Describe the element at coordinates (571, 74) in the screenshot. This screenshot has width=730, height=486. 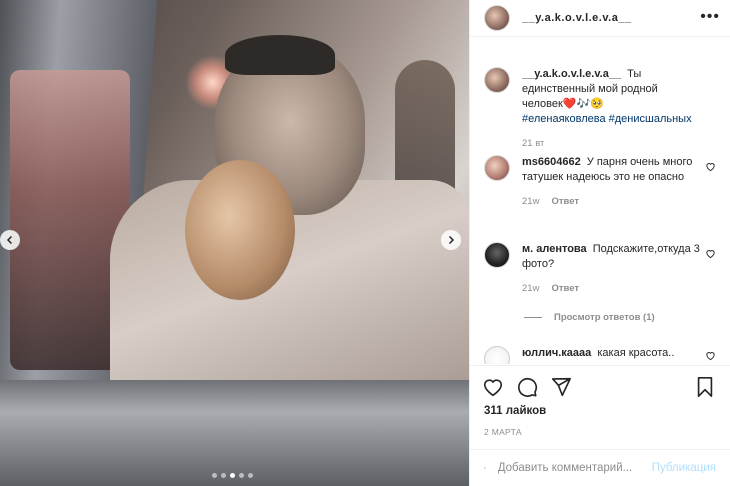
I see `caption-username: __y.a.k.o.v.l.e.v.a__` at that location.